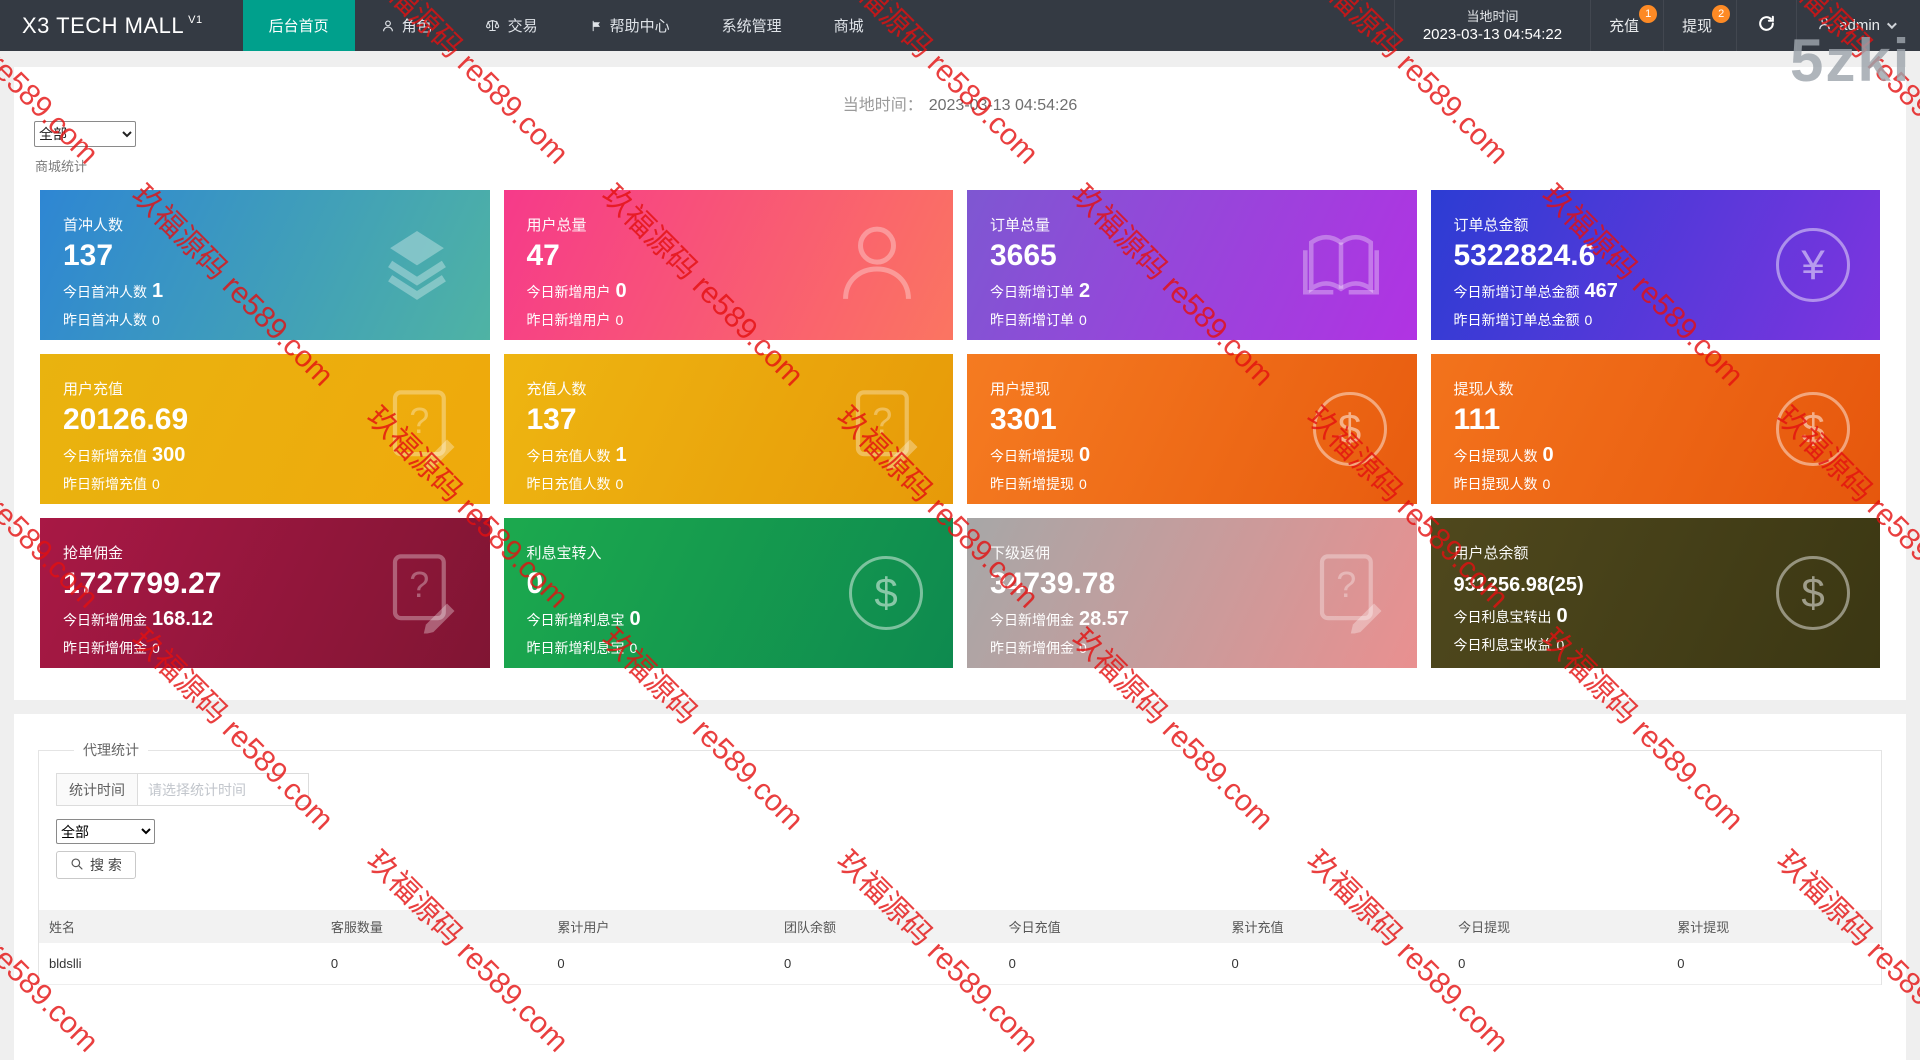 This screenshot has width=1920, height=1060. I want to click on card-subline-label: 昨日新增订单总金额, so click(1516, 320).